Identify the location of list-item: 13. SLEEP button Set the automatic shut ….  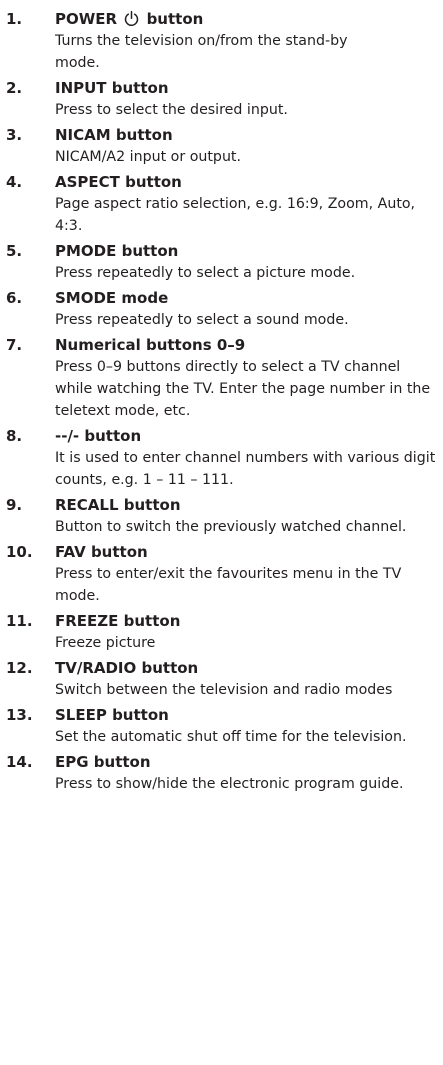
(221, 726).